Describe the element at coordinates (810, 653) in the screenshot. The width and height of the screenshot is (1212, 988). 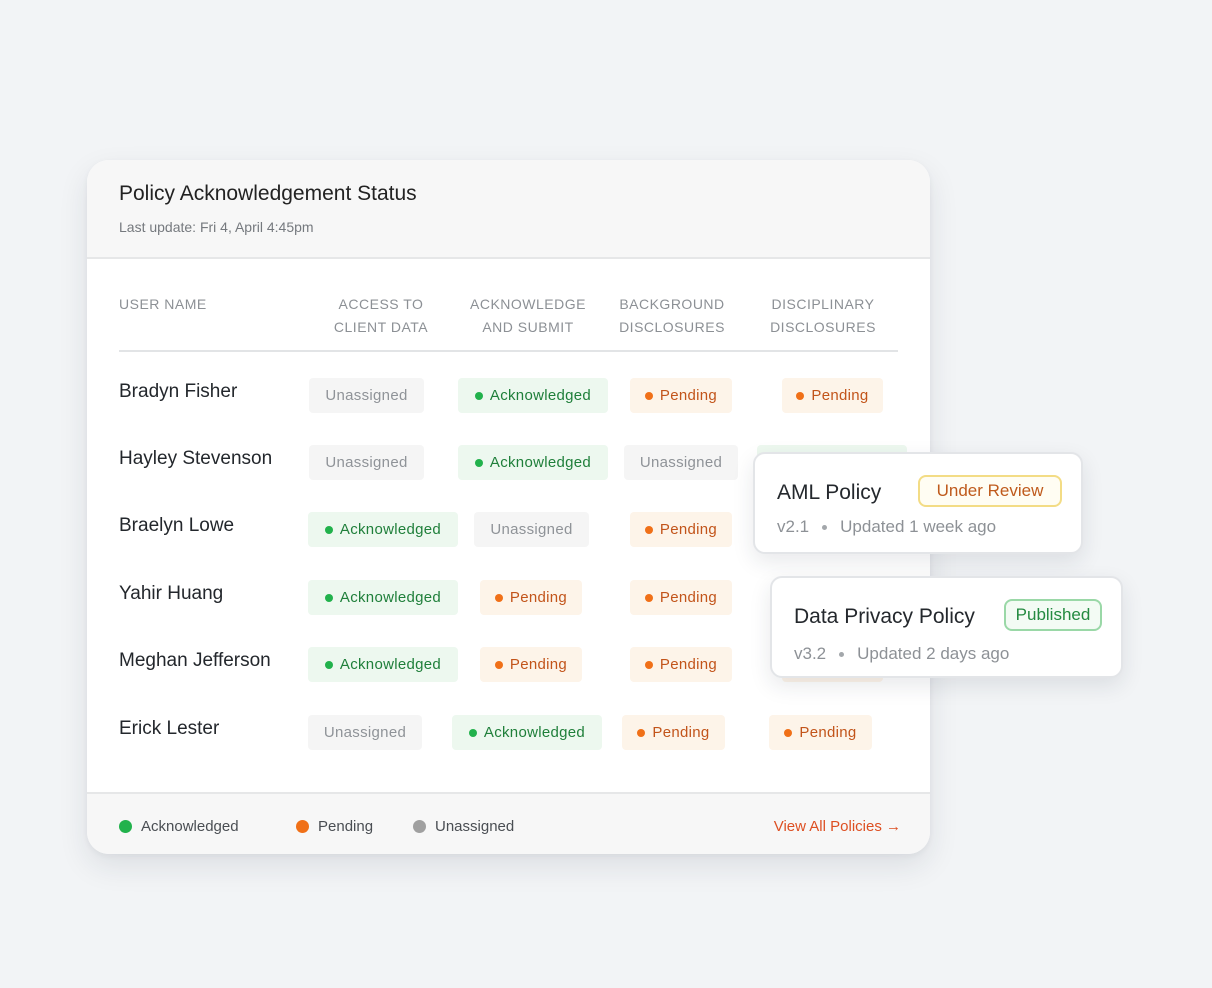
I see `policy-version: v3.2` at that location.